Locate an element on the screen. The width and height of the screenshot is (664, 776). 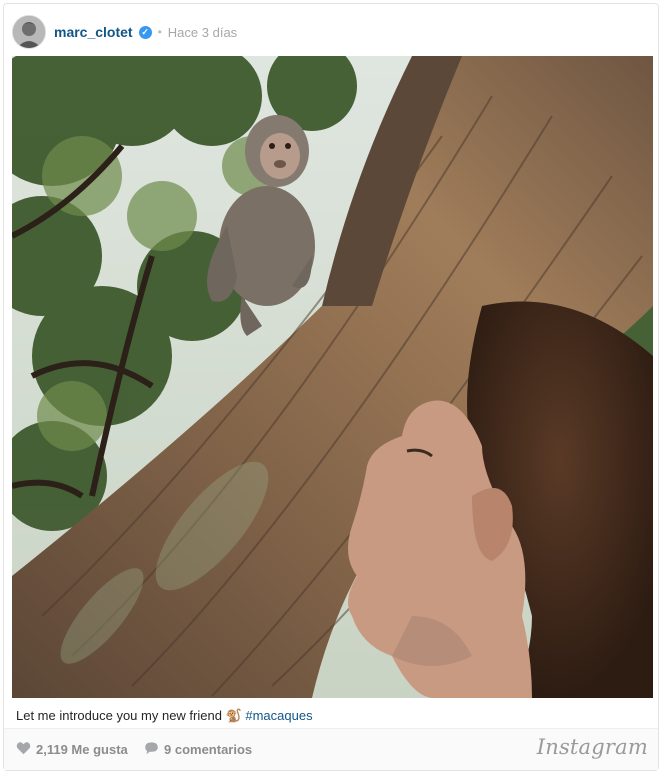
comment-bubble-icon is located at coordinates (151, 749).